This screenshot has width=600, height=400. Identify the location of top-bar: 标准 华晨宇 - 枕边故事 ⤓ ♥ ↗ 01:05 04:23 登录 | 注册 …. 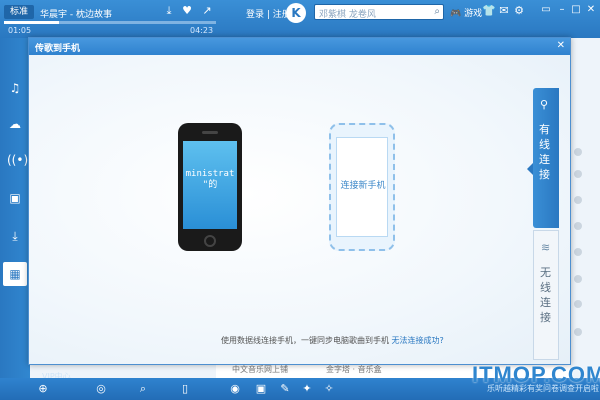
(300, 19).